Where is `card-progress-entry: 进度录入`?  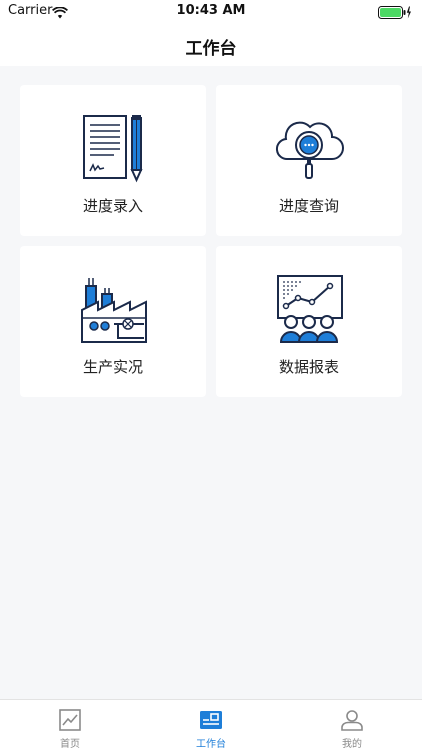 card-progress-entry: 进度录入 is located at coordinates (113, 160).